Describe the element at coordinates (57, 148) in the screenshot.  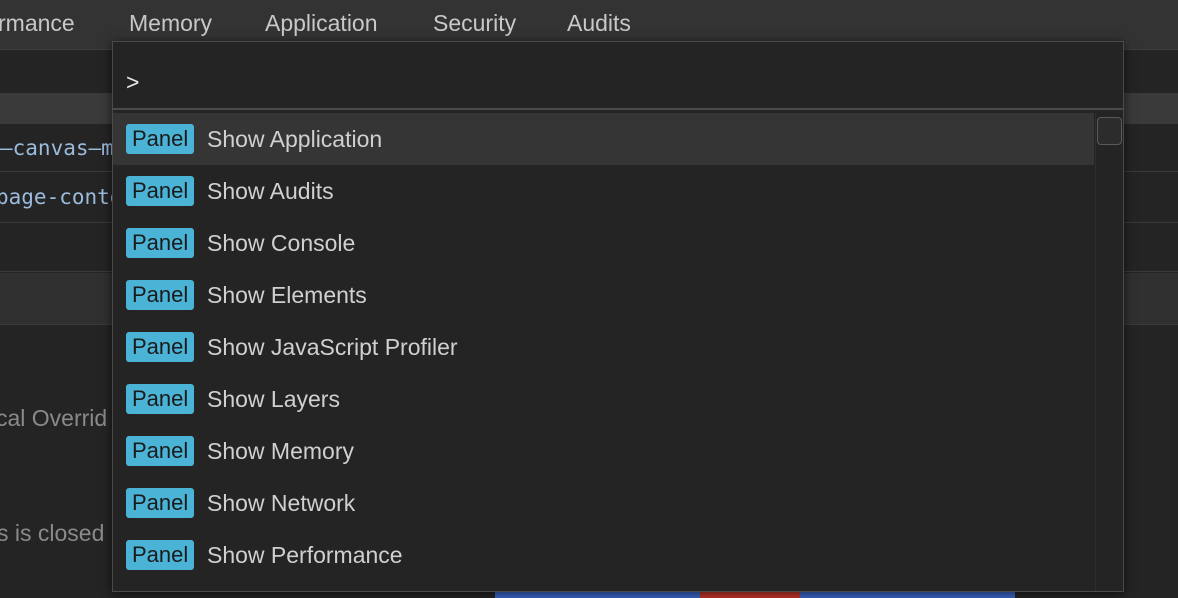
I see `code-text: –canvas–m` at that location.